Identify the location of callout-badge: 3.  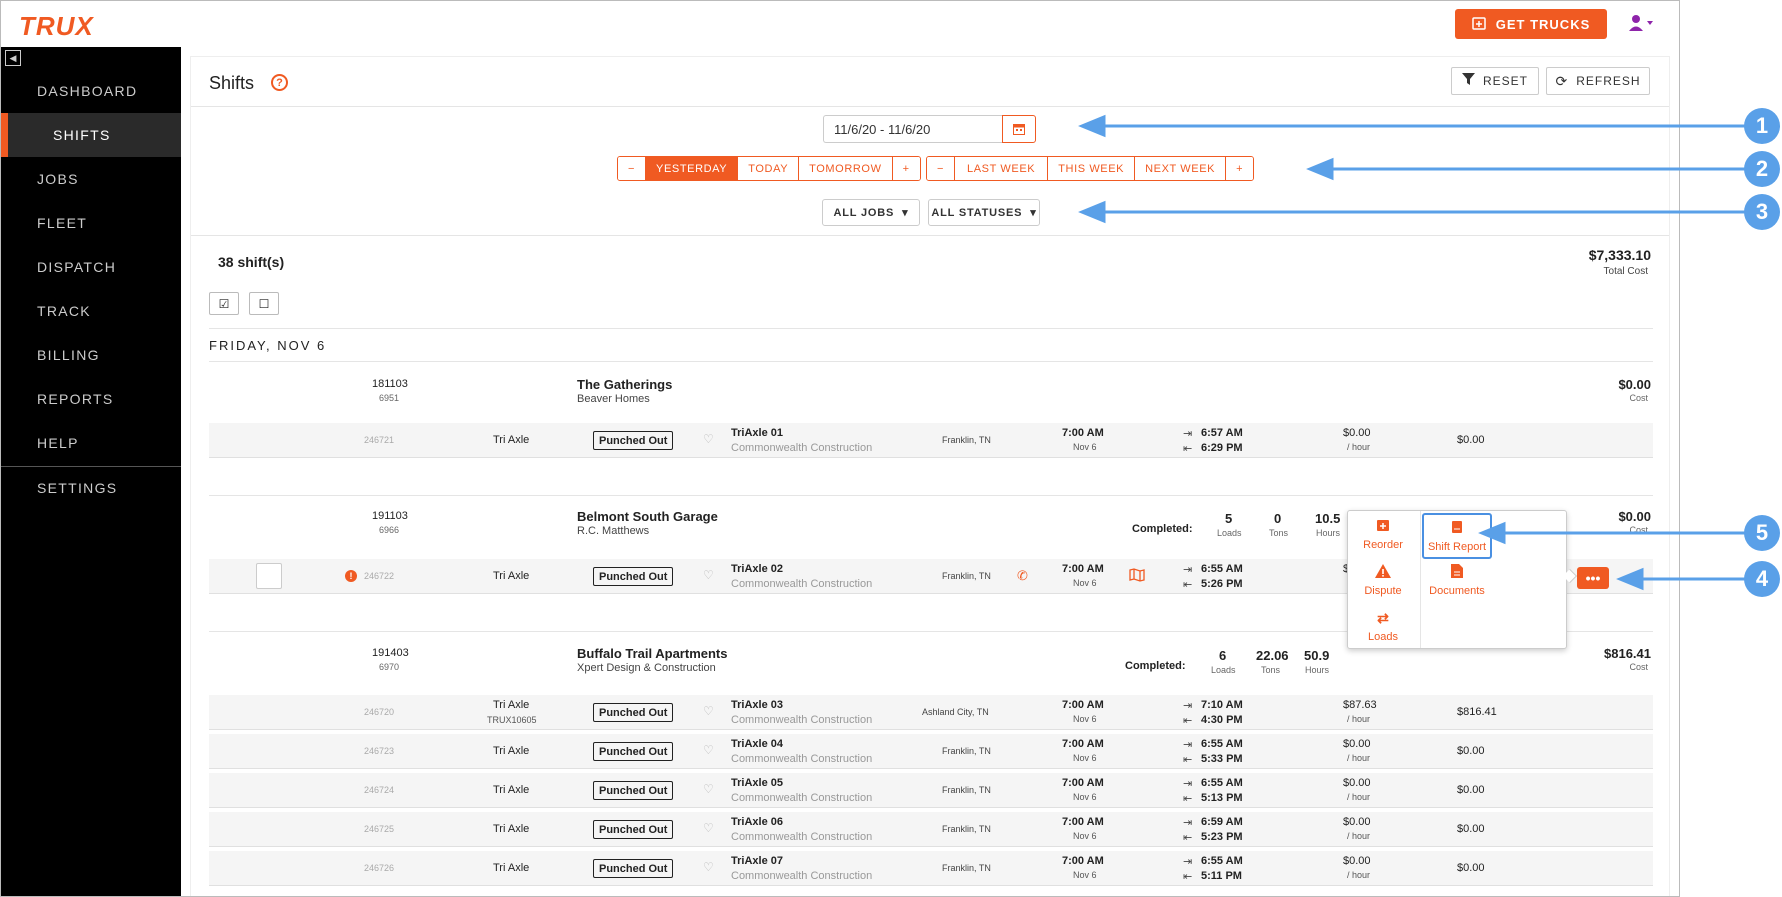
(1762, 212).